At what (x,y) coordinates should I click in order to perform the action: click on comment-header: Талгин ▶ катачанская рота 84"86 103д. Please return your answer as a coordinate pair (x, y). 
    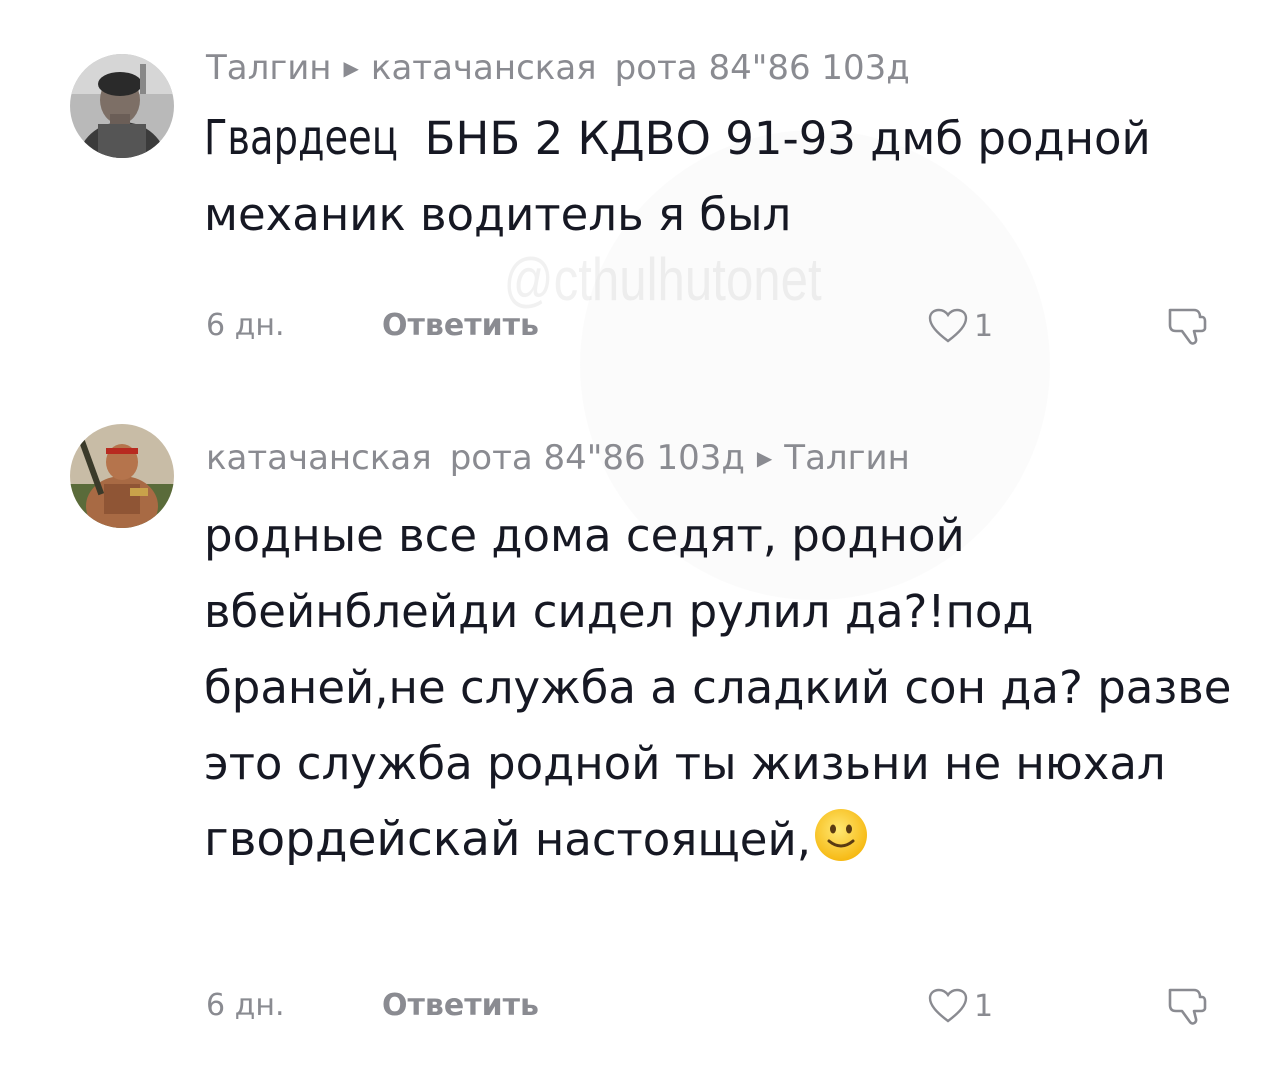
    Looking at the image, I should click on (558, 68).